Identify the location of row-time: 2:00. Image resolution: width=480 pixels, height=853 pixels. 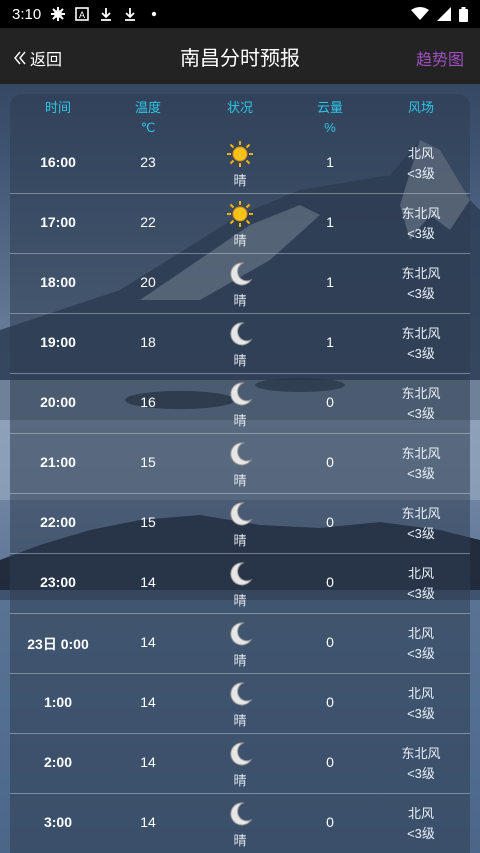
(58, 762).